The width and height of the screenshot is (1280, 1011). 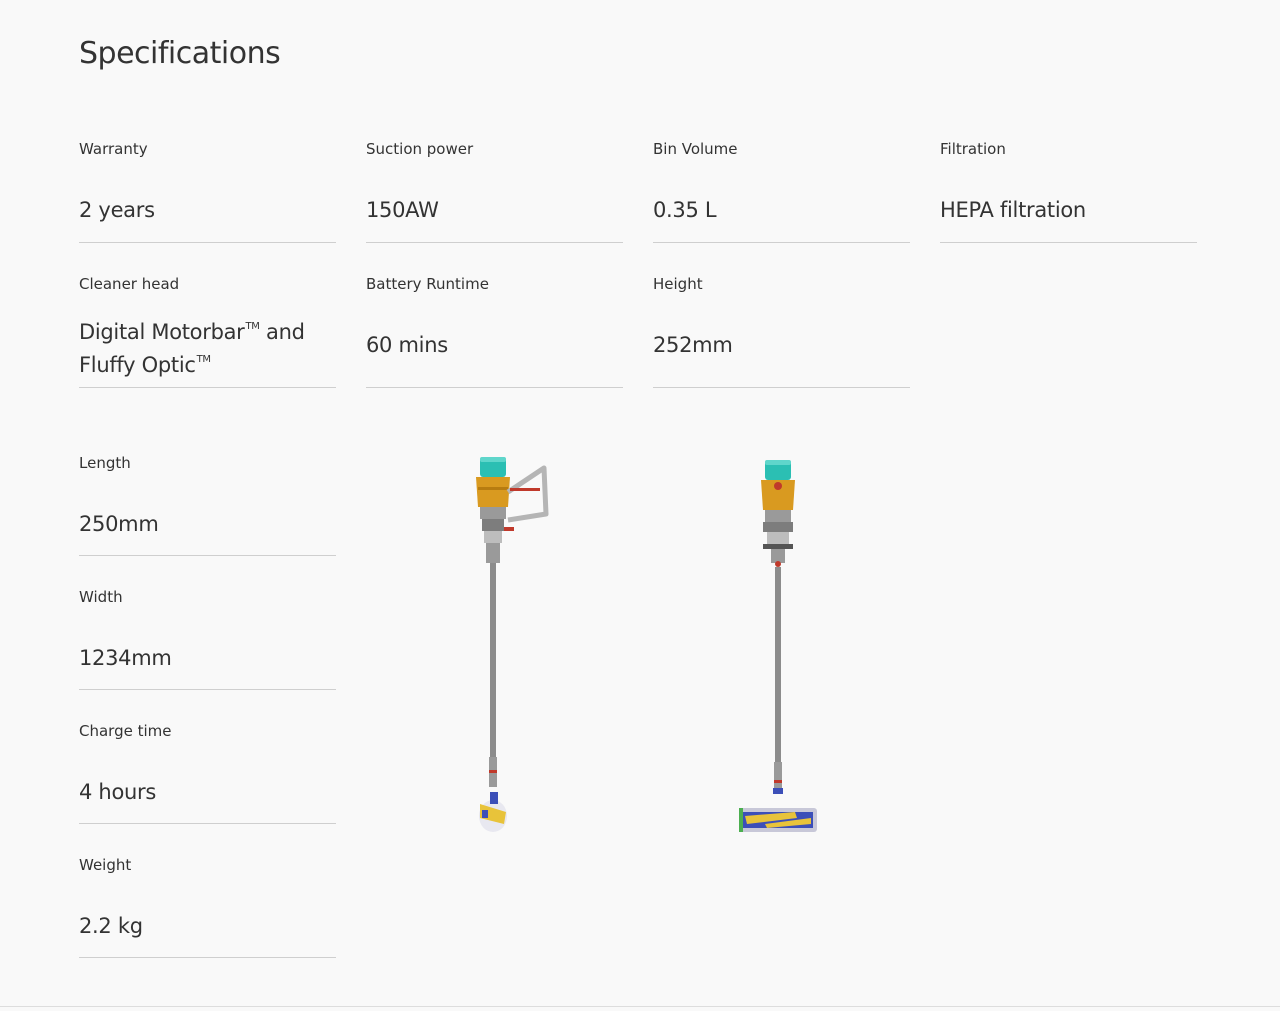 What do you see at coordinates (117, 792) in the screenshot?
I see `spec-value: 4 hours` at bounding box center [117, 792].